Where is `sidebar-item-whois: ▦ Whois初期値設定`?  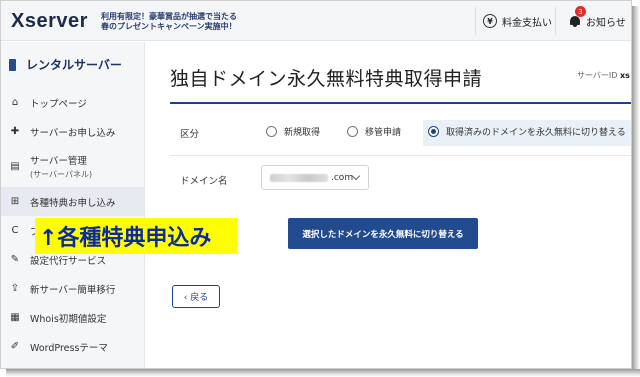 sidebar-item-whois: ▦ Whois初期値設定 is located at coordinates (72, 317).